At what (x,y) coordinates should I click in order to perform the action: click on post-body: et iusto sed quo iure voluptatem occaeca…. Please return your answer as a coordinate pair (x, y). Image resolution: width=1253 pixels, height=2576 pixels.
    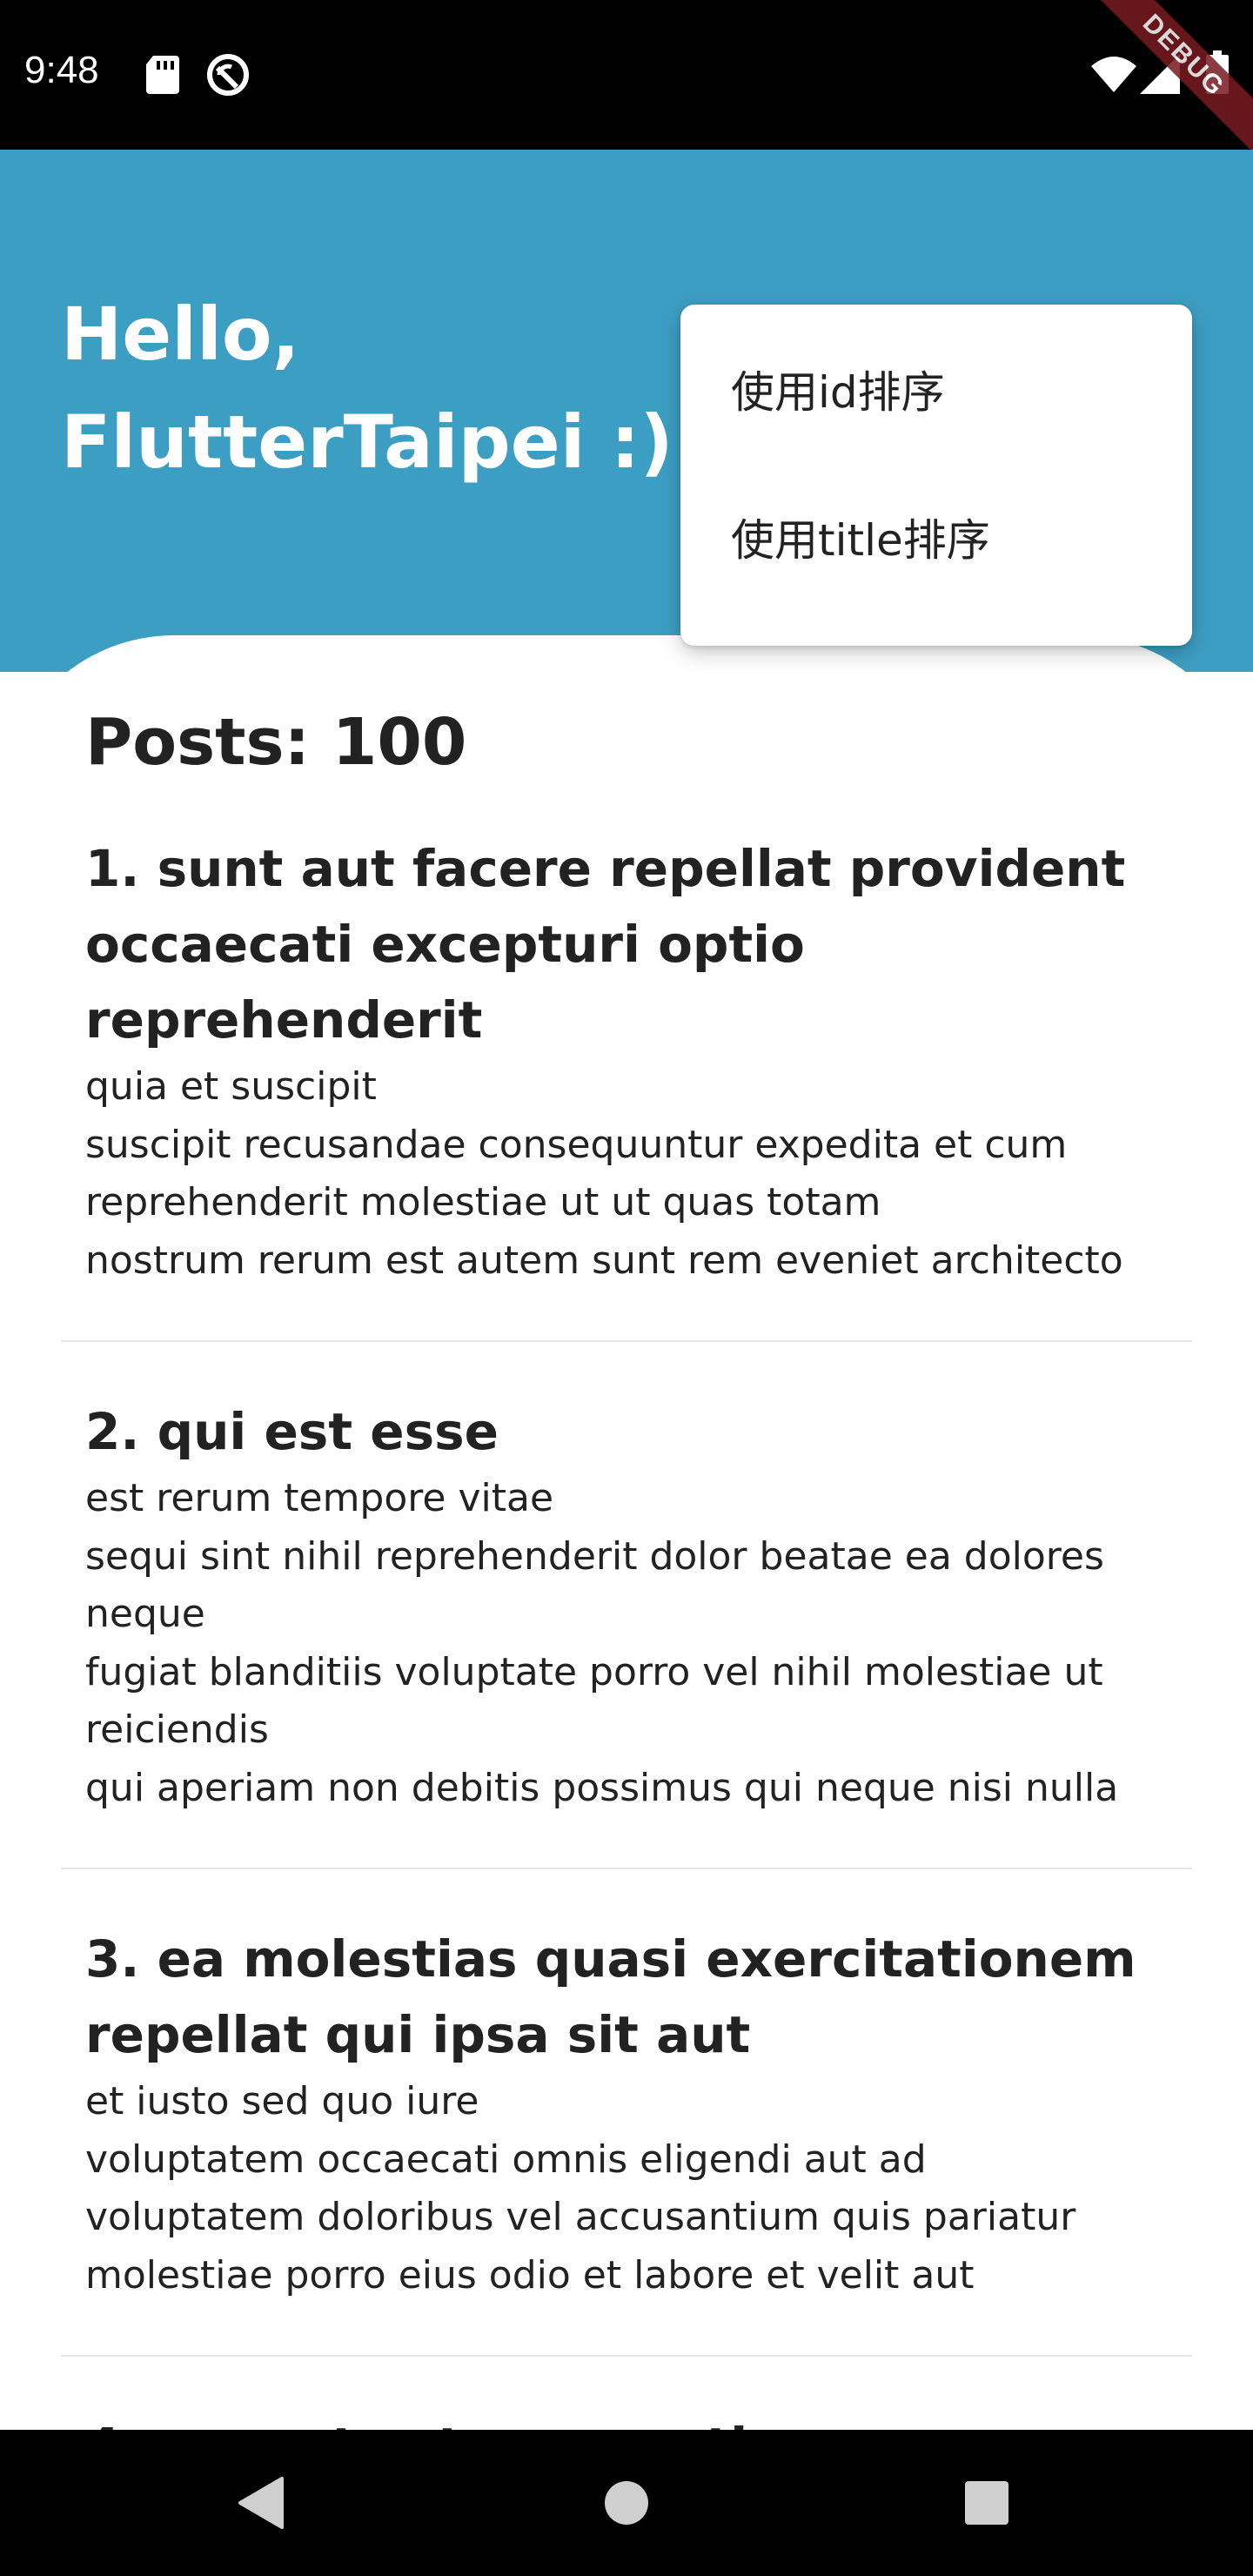
    Looking at the image, I should click on (580, 2188).